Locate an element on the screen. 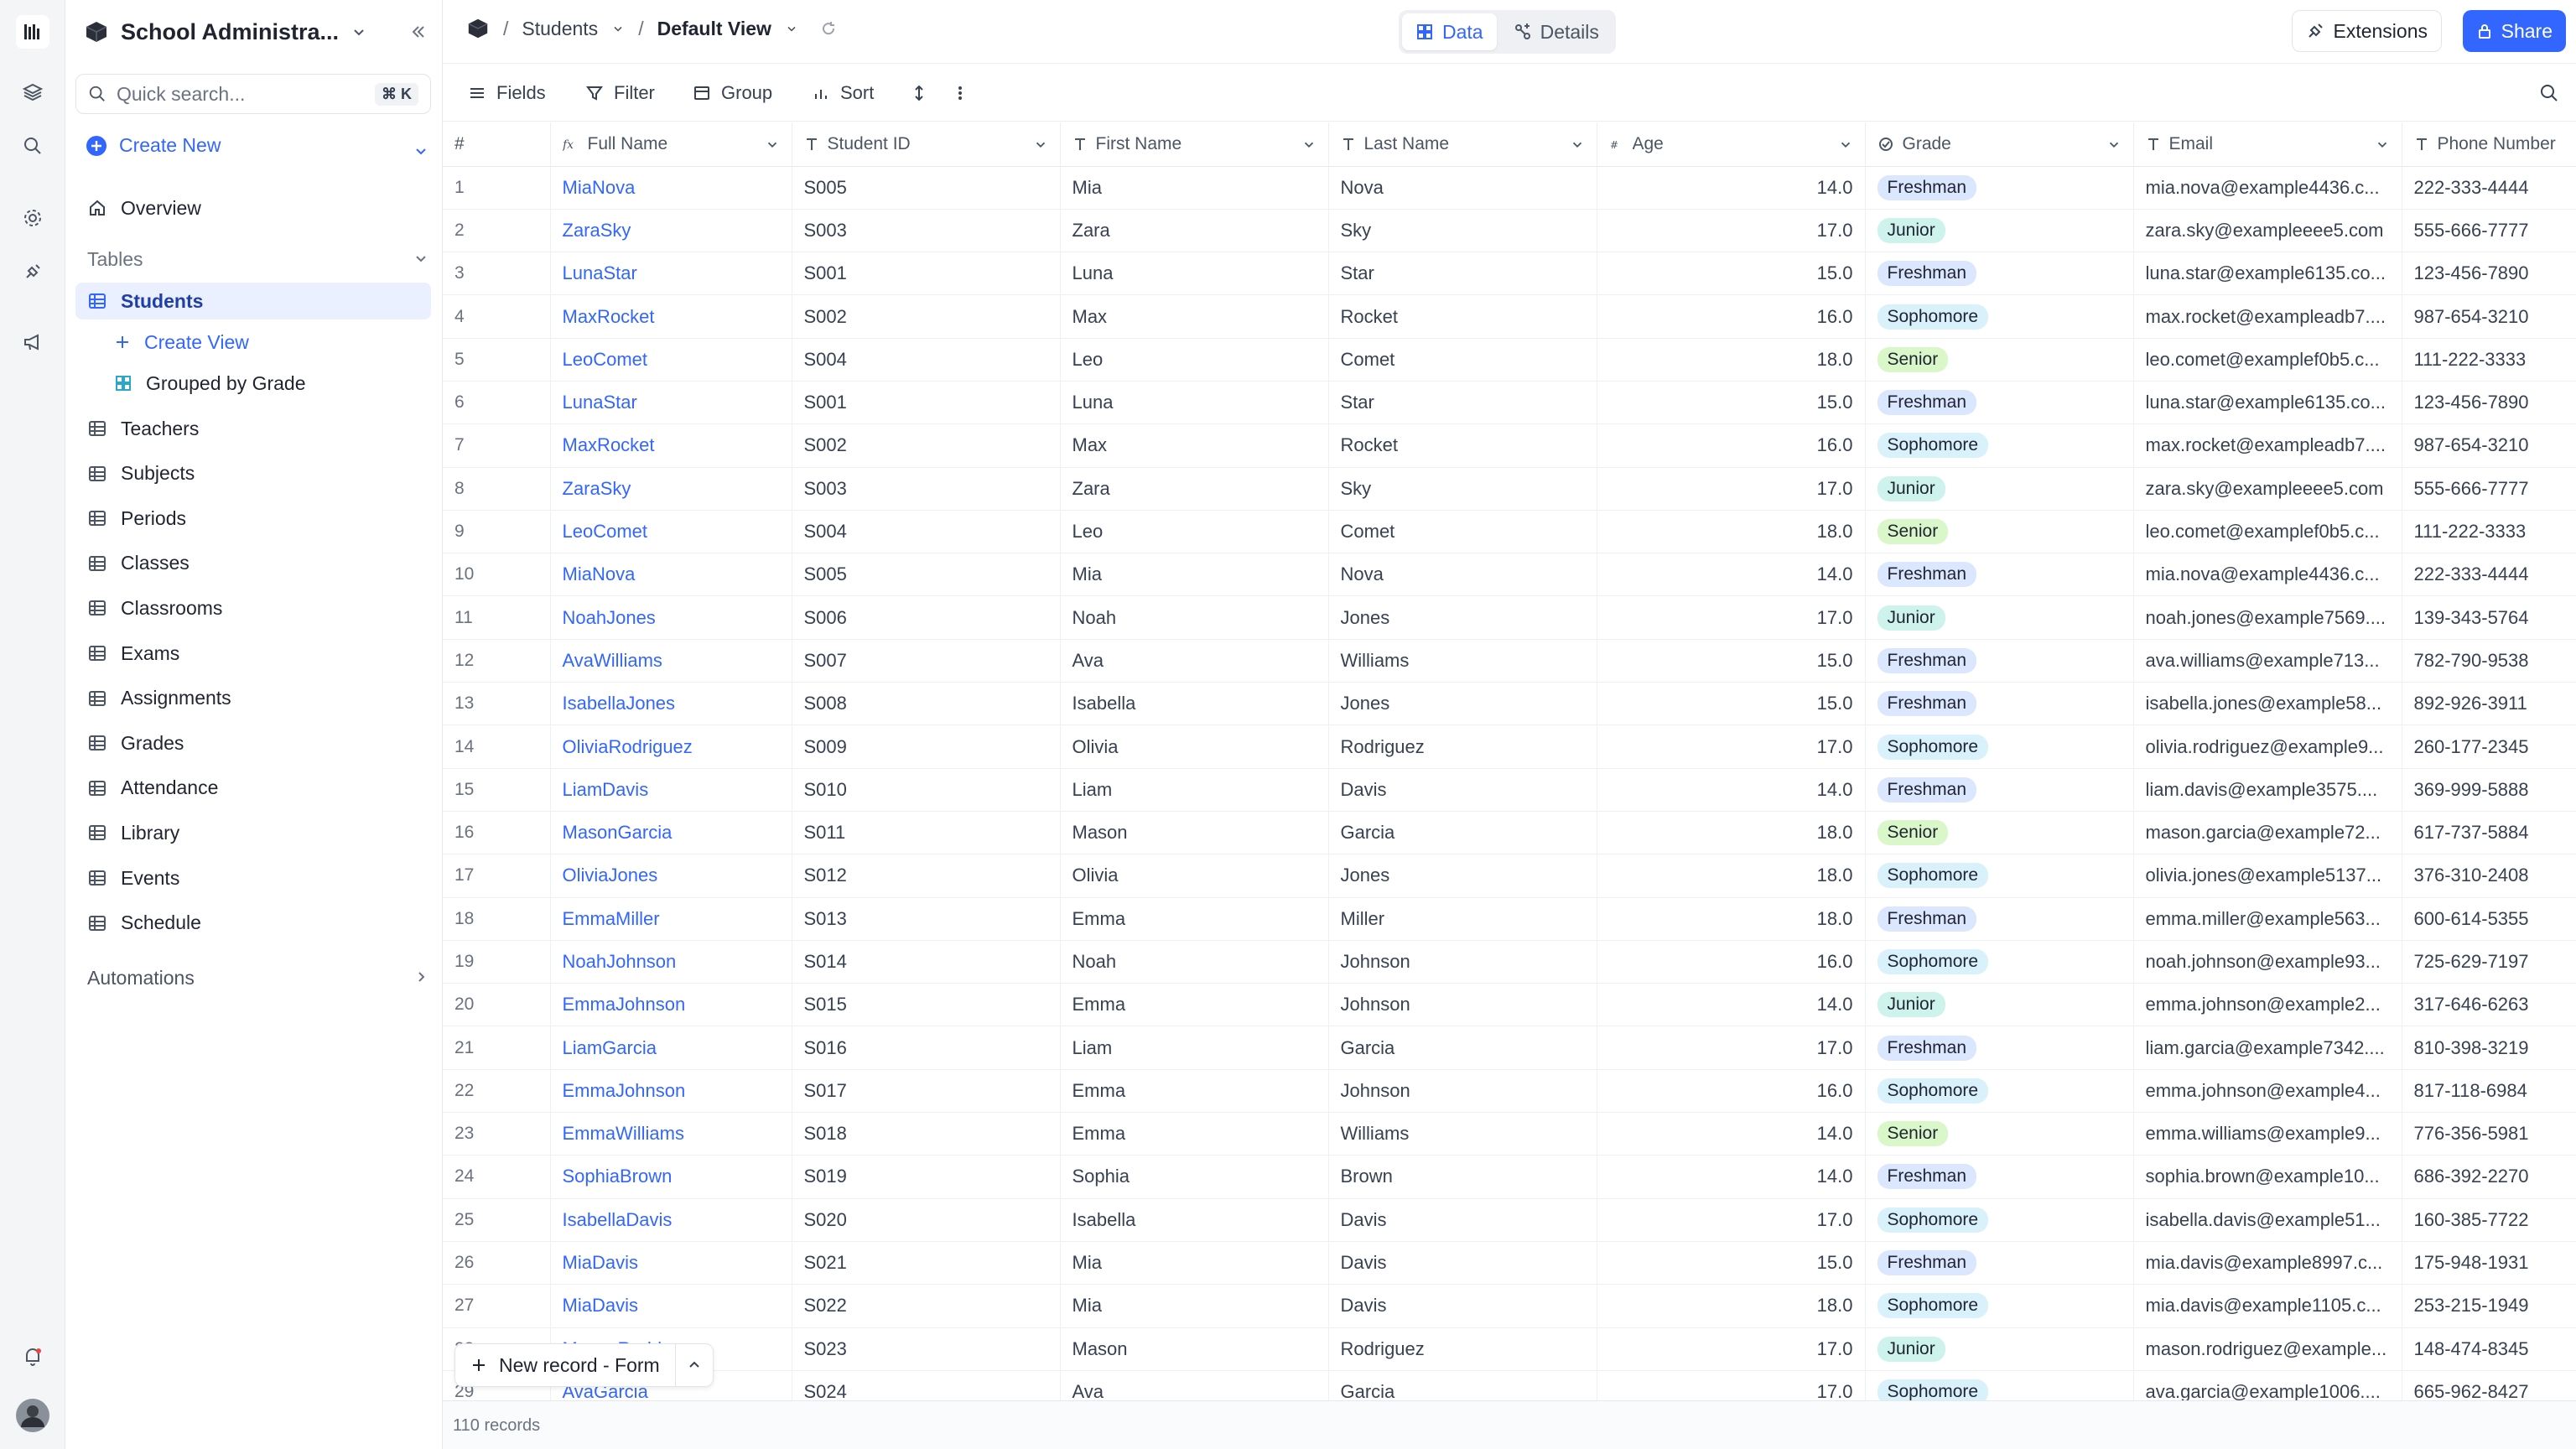 This screenshot has width=2576, height=1449. fields-button: Fields is located at coordinates (507, 93).